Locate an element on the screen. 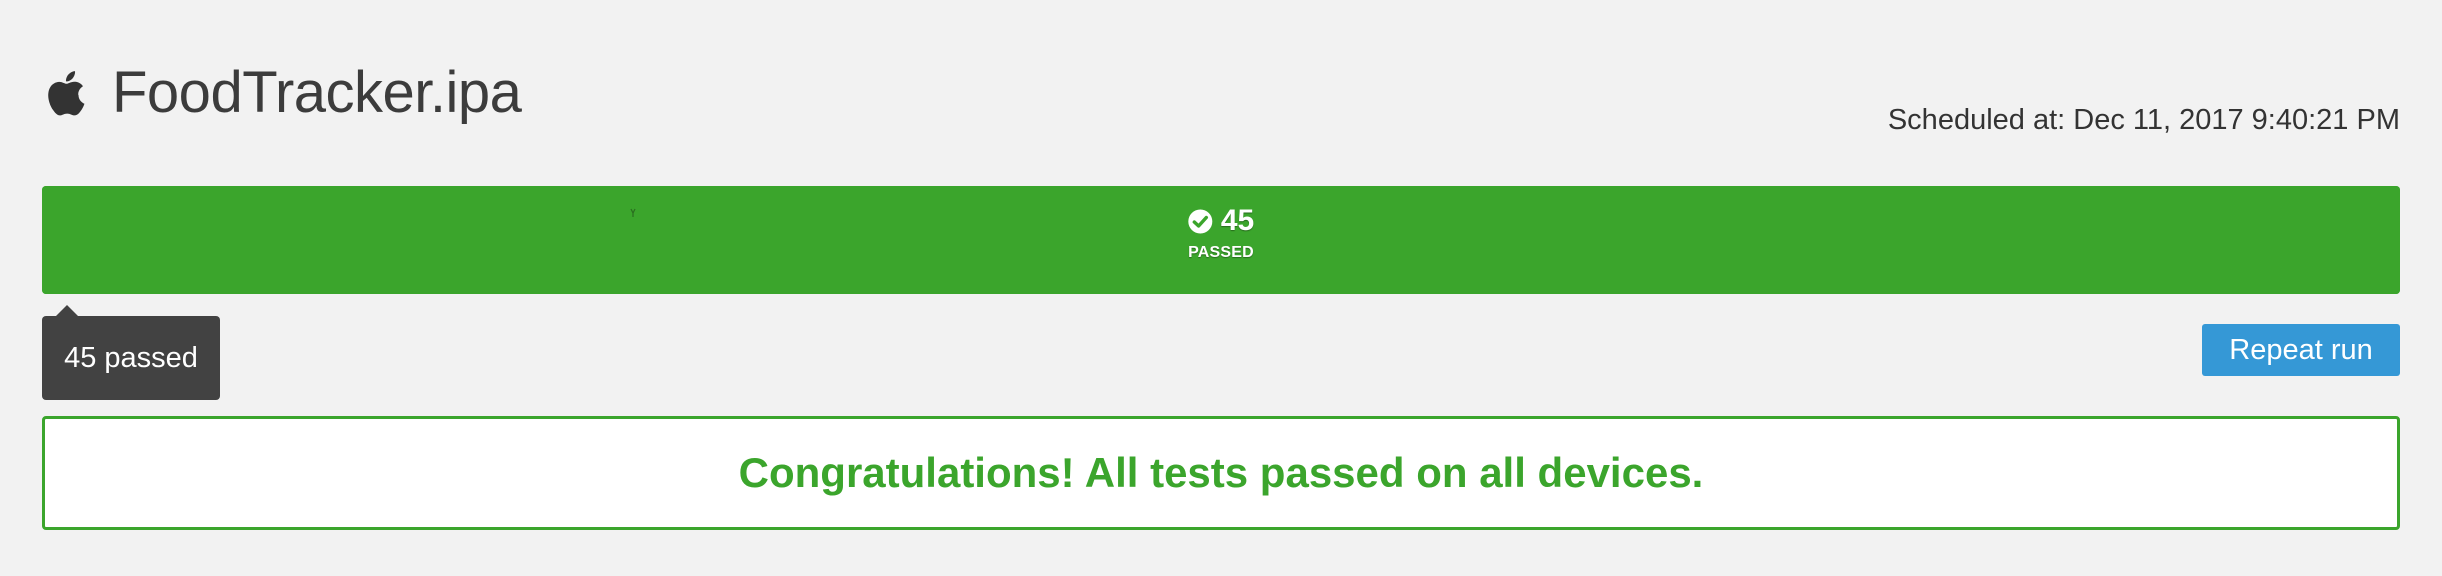 This screenshot has width=2442, height=576. check-circle-icon is located at coordinates (1200, 221).